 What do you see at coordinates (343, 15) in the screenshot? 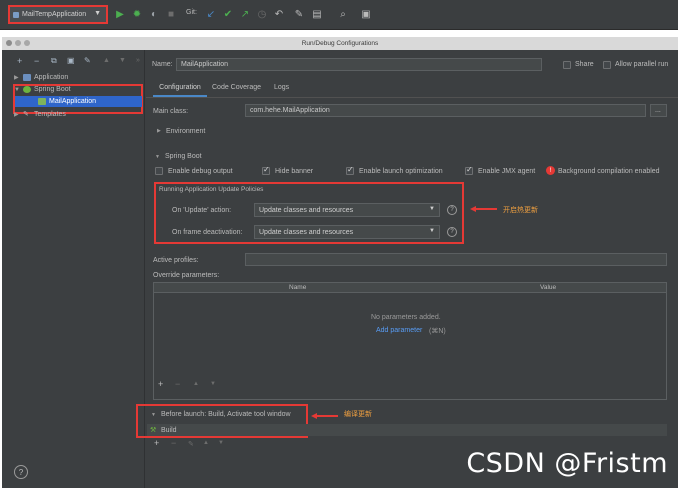
I see `search-icon: ⌕` at bounding box center [343, 15].